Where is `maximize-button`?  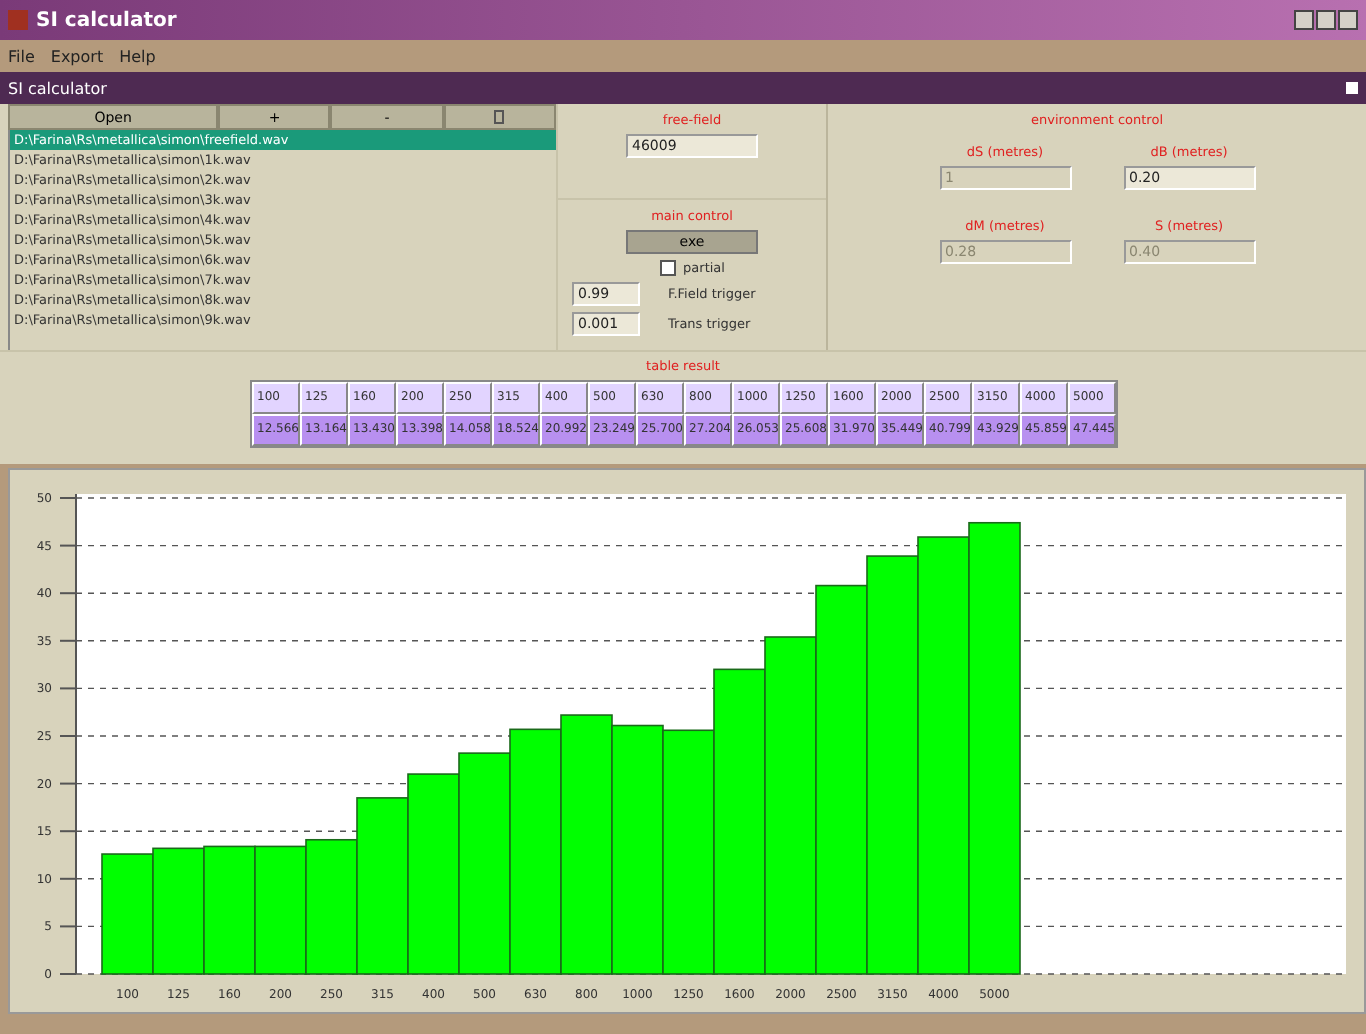
maximize-button is located at coordinates (1326, 20).